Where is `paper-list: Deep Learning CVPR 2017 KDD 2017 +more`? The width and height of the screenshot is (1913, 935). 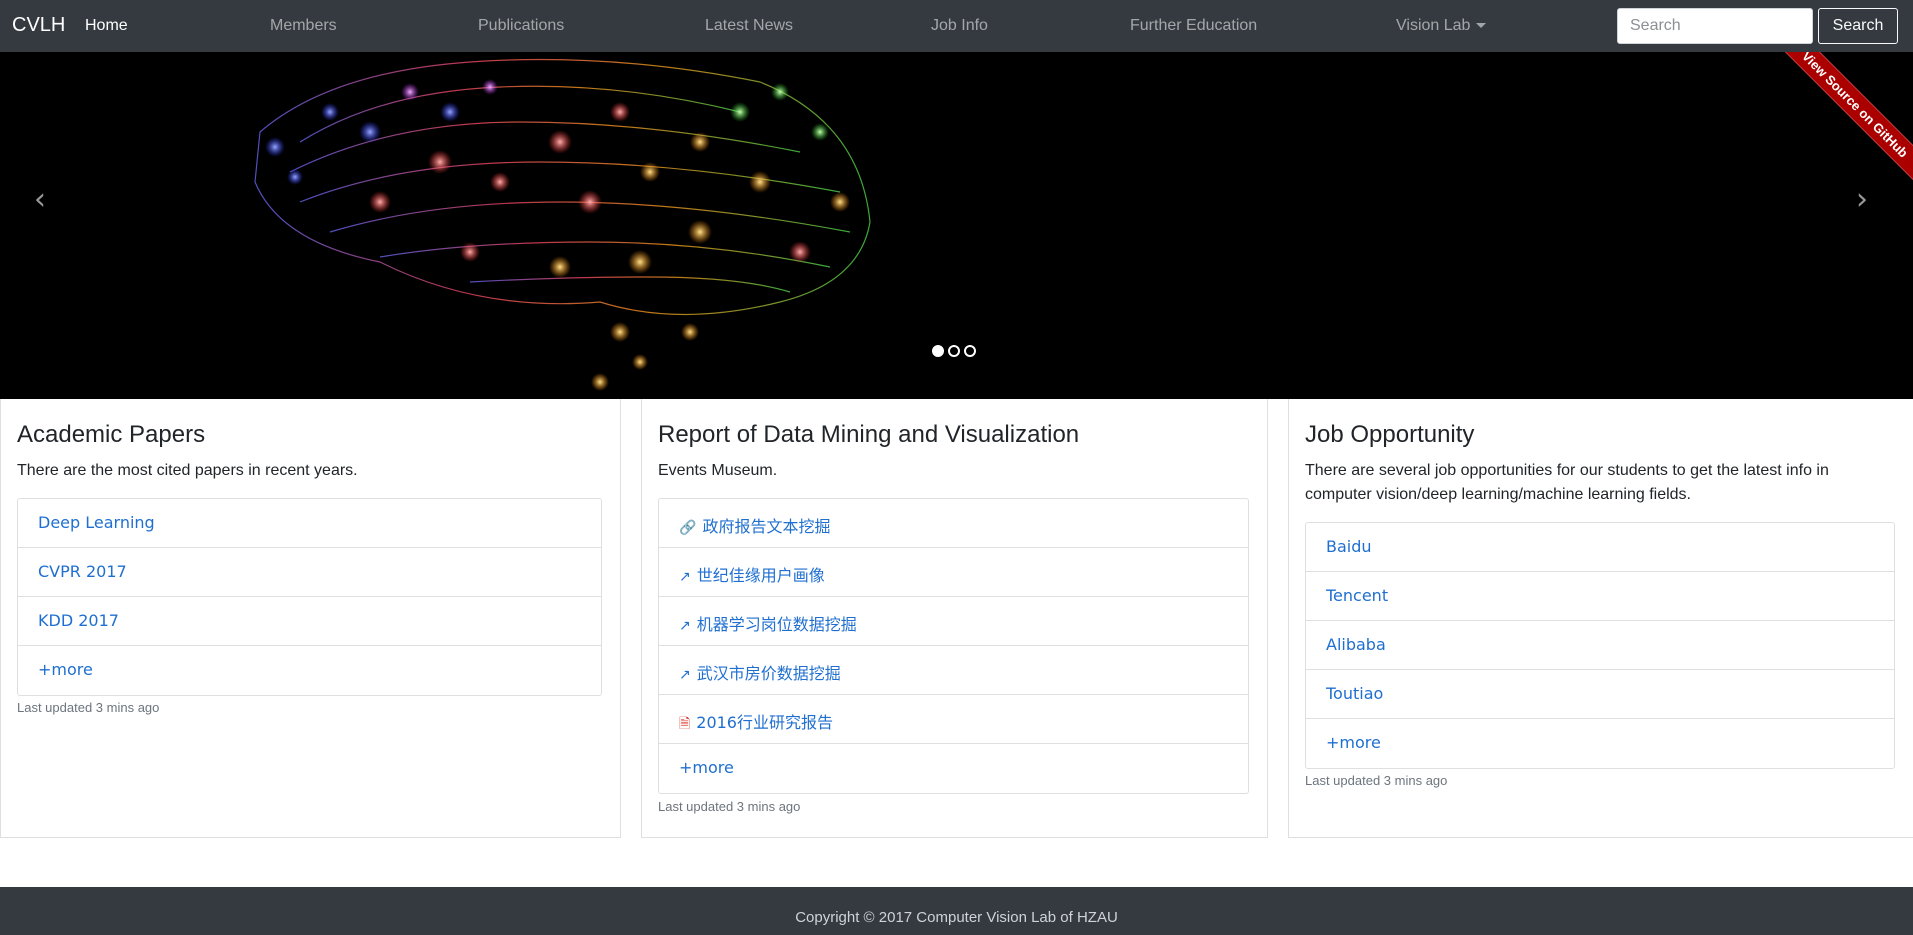
paper-list: Deep Learning CVPR 2017 KDD 2017 +more is located at coordinates (309, 597).